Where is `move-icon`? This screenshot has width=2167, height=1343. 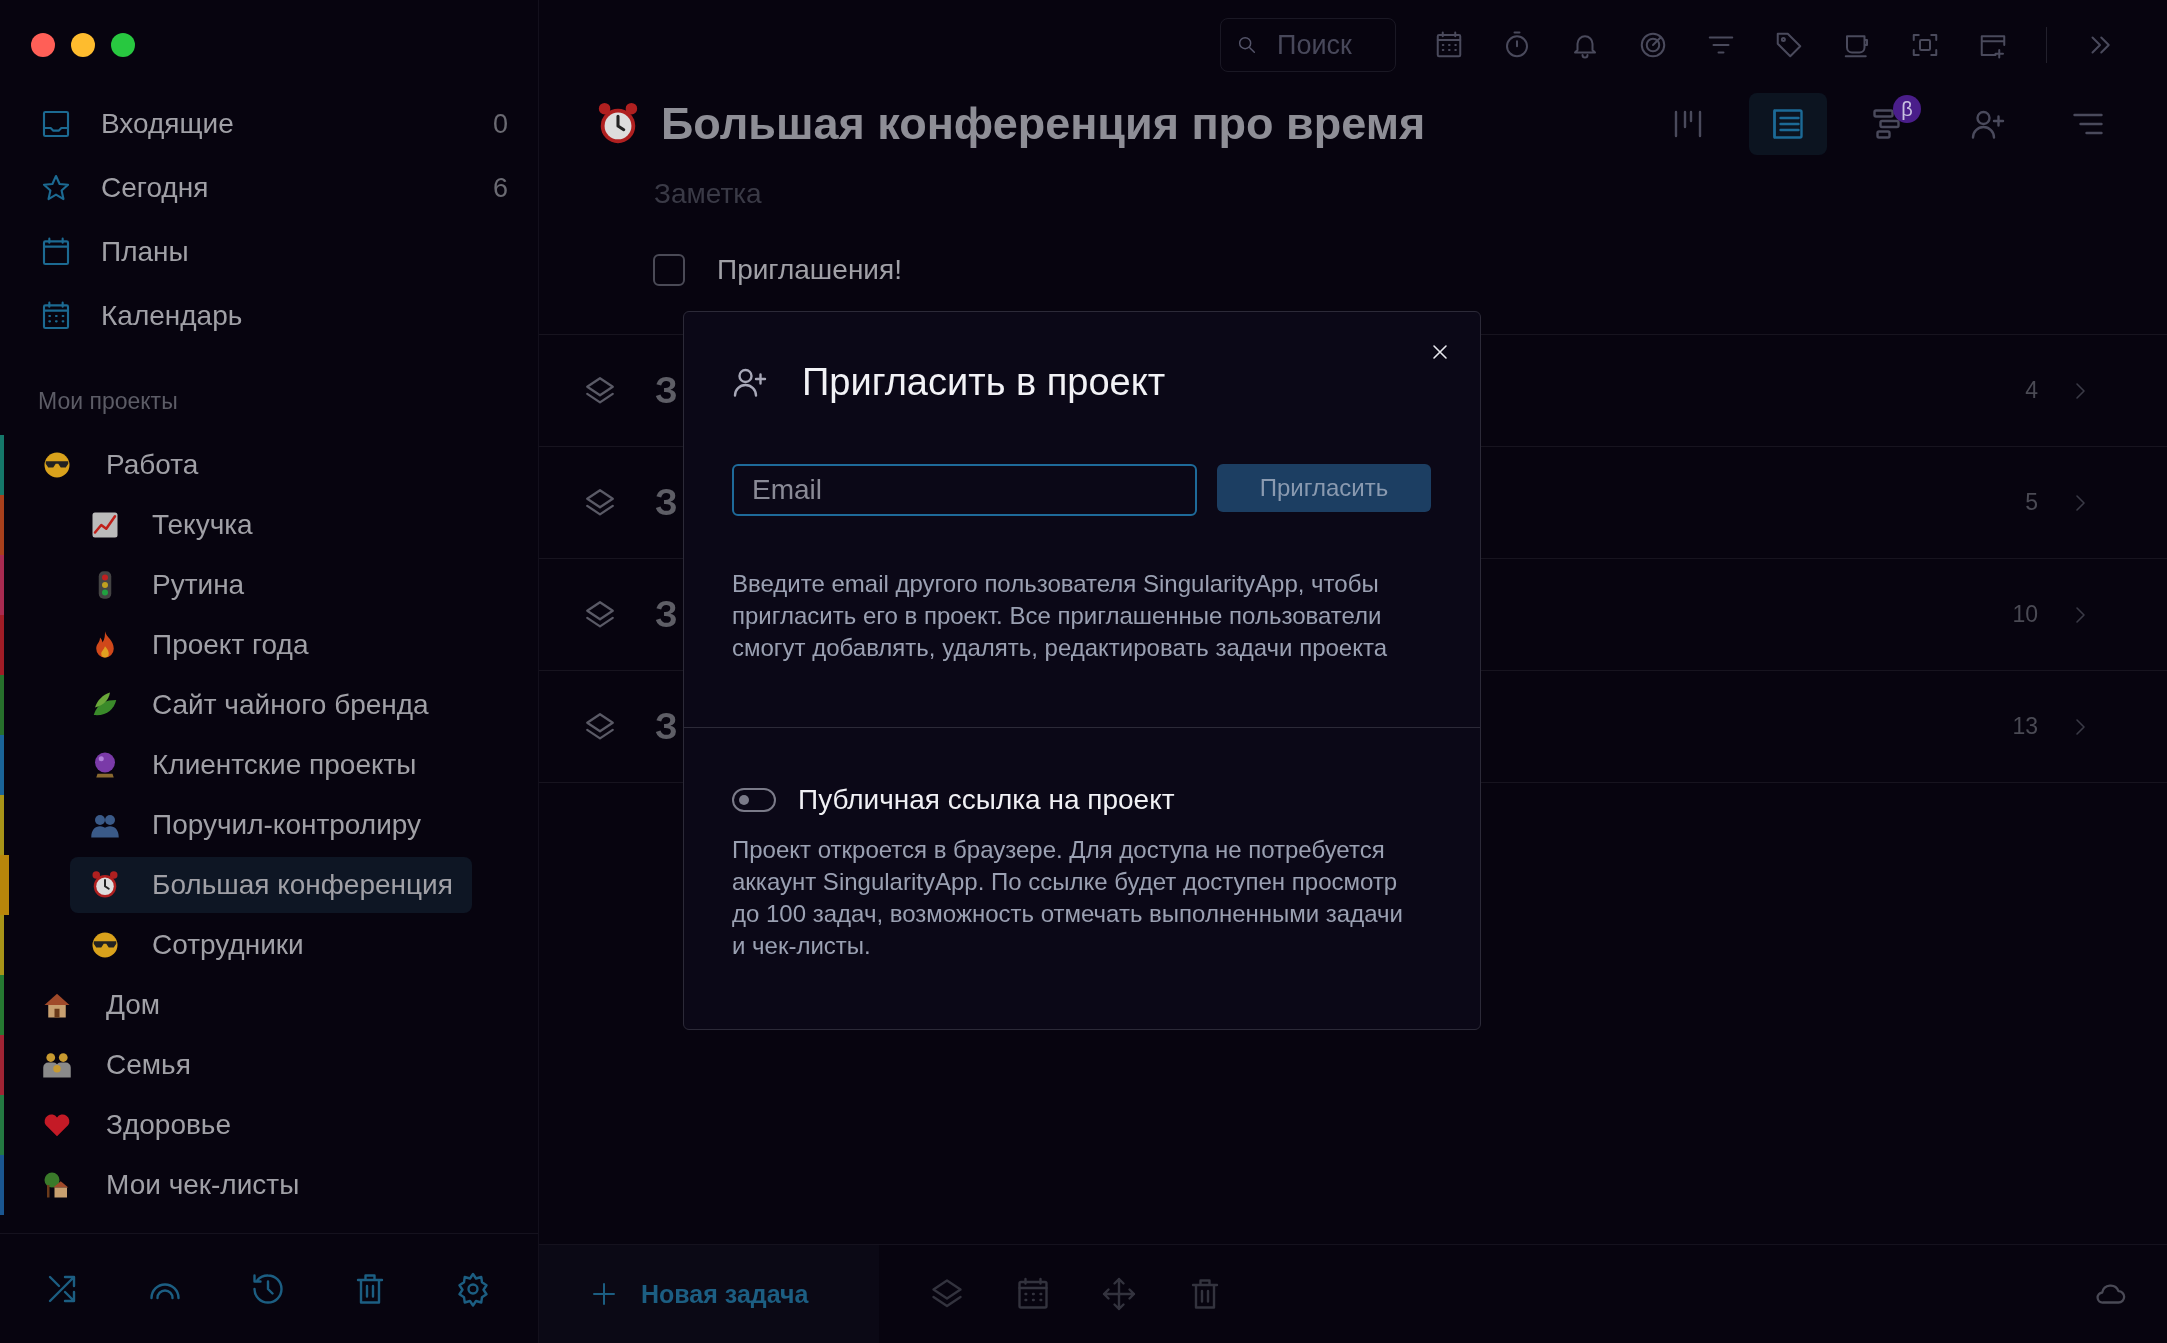 move-icon is located at coordinates (1119, 1294).